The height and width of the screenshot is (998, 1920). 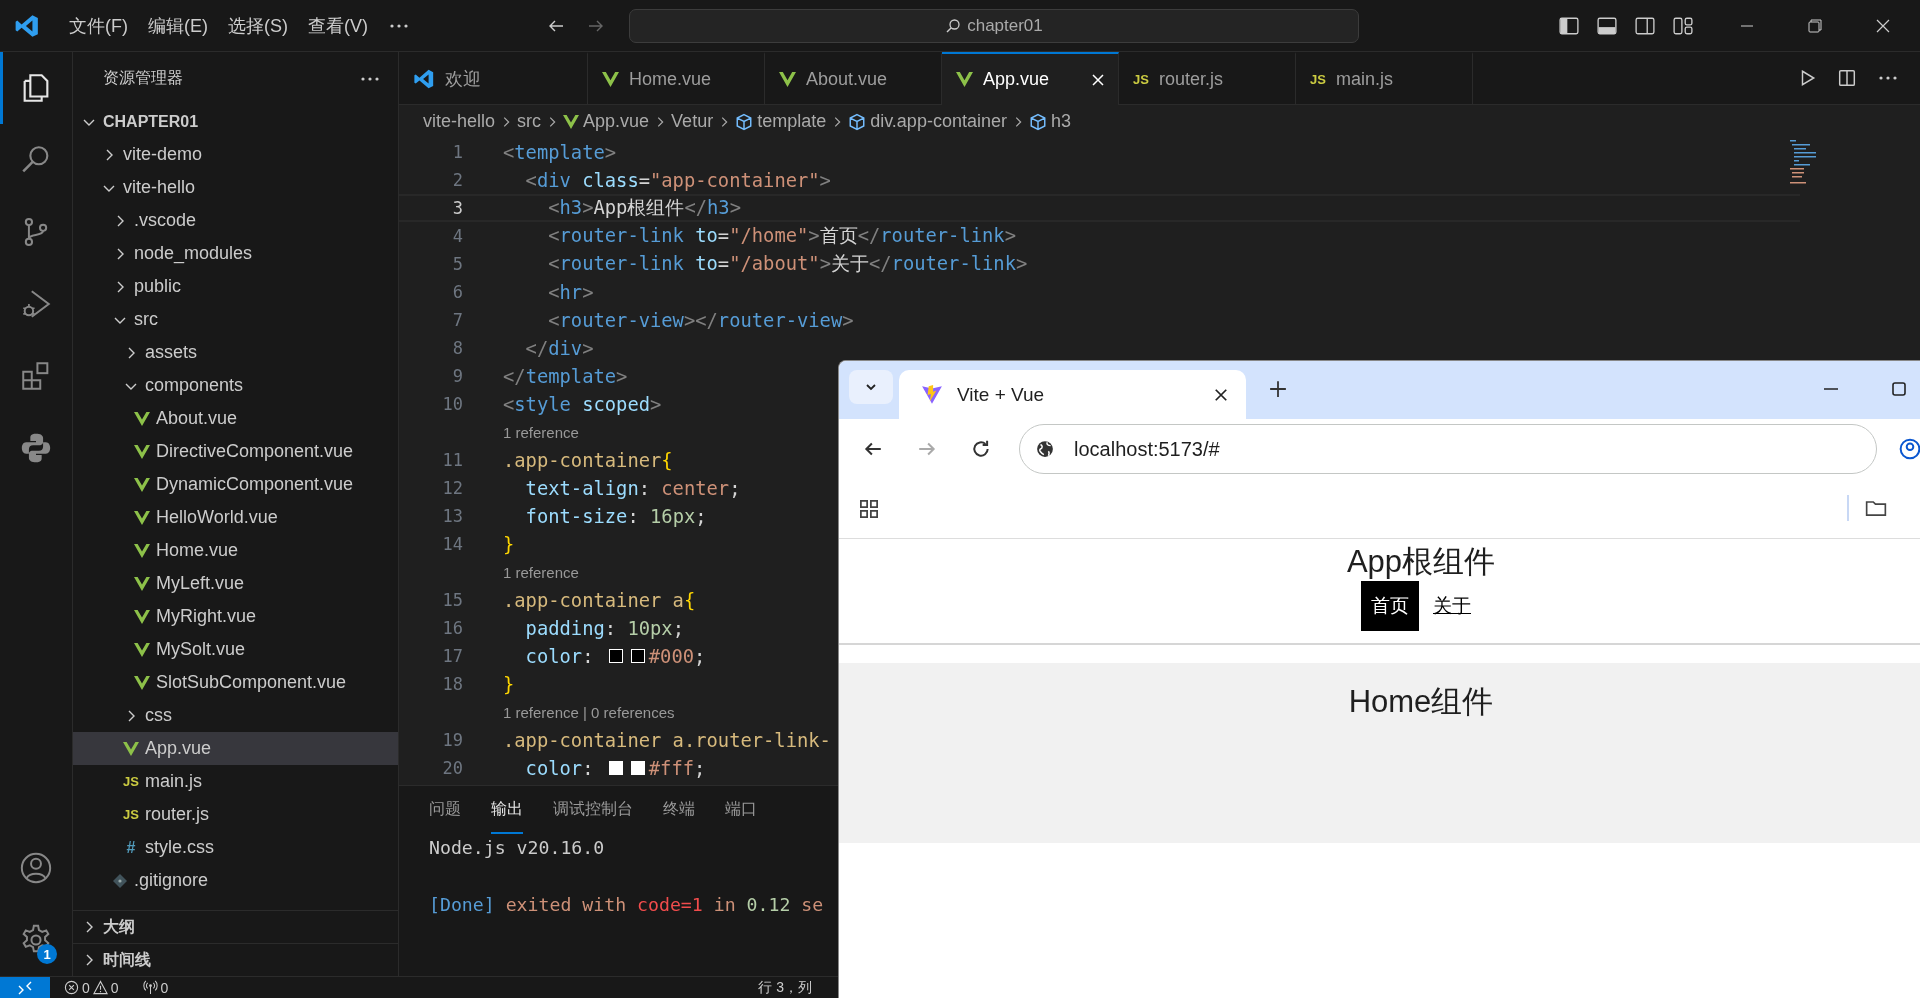 I want to click on address-bar: localhost:5173/#, so click(x=1448, y=449).